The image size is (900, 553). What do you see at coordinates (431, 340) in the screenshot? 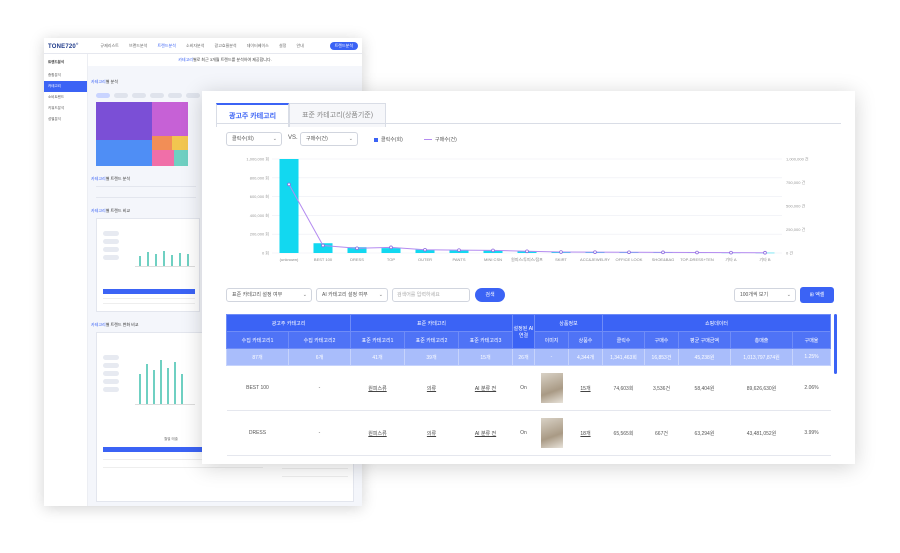
I see `column-header: 표준 카테고리2` at bounding box center [431, 340].